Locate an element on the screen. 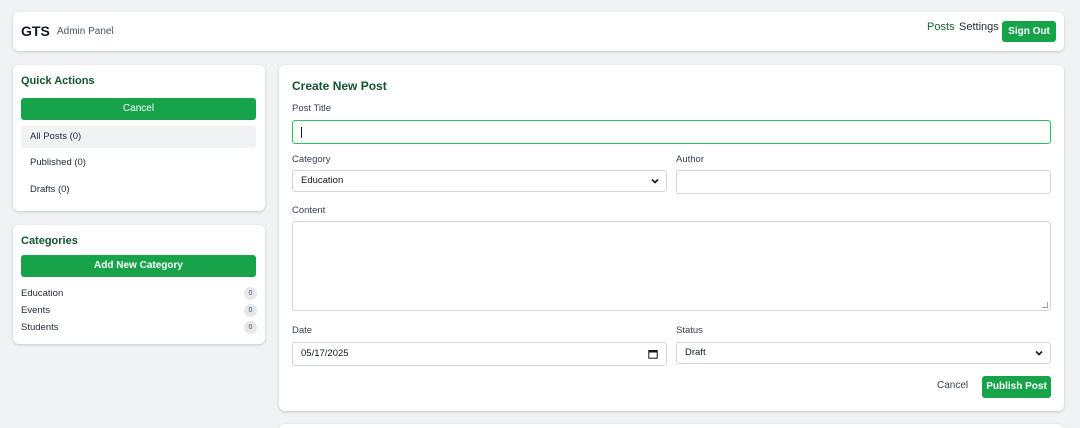 This screenshot has width=1080, height=428. category-item-events: Events 0 is located at coordinates (139, 311).